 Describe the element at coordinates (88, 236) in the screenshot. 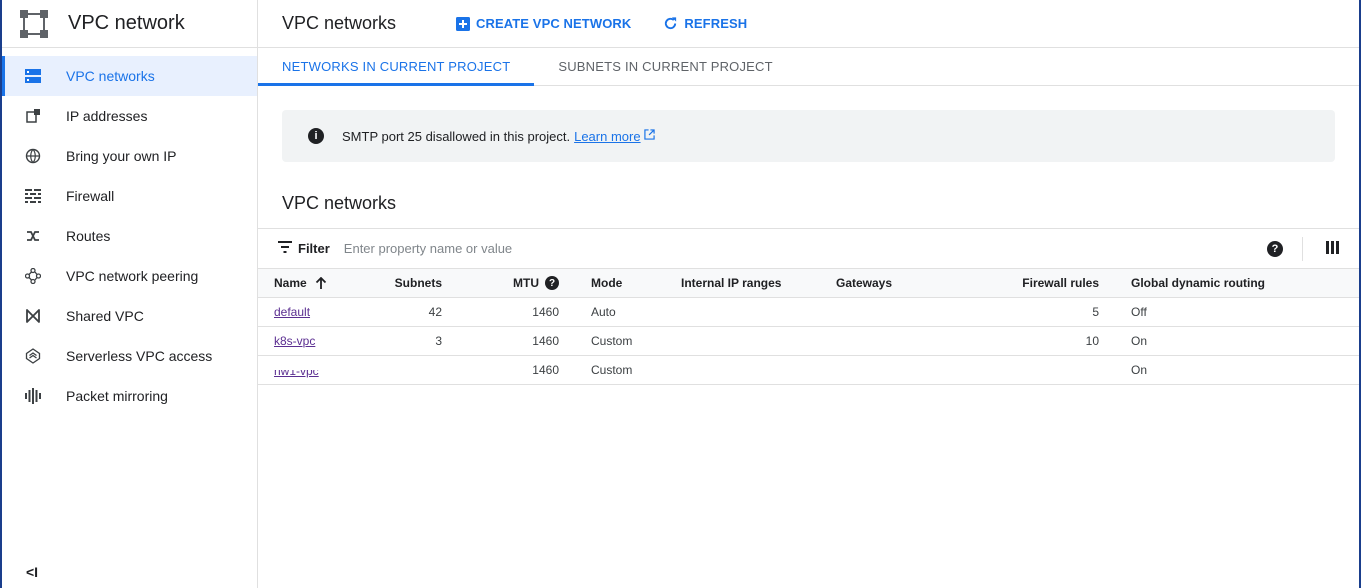

I see `sidebar-item-label: Routes` at that location.